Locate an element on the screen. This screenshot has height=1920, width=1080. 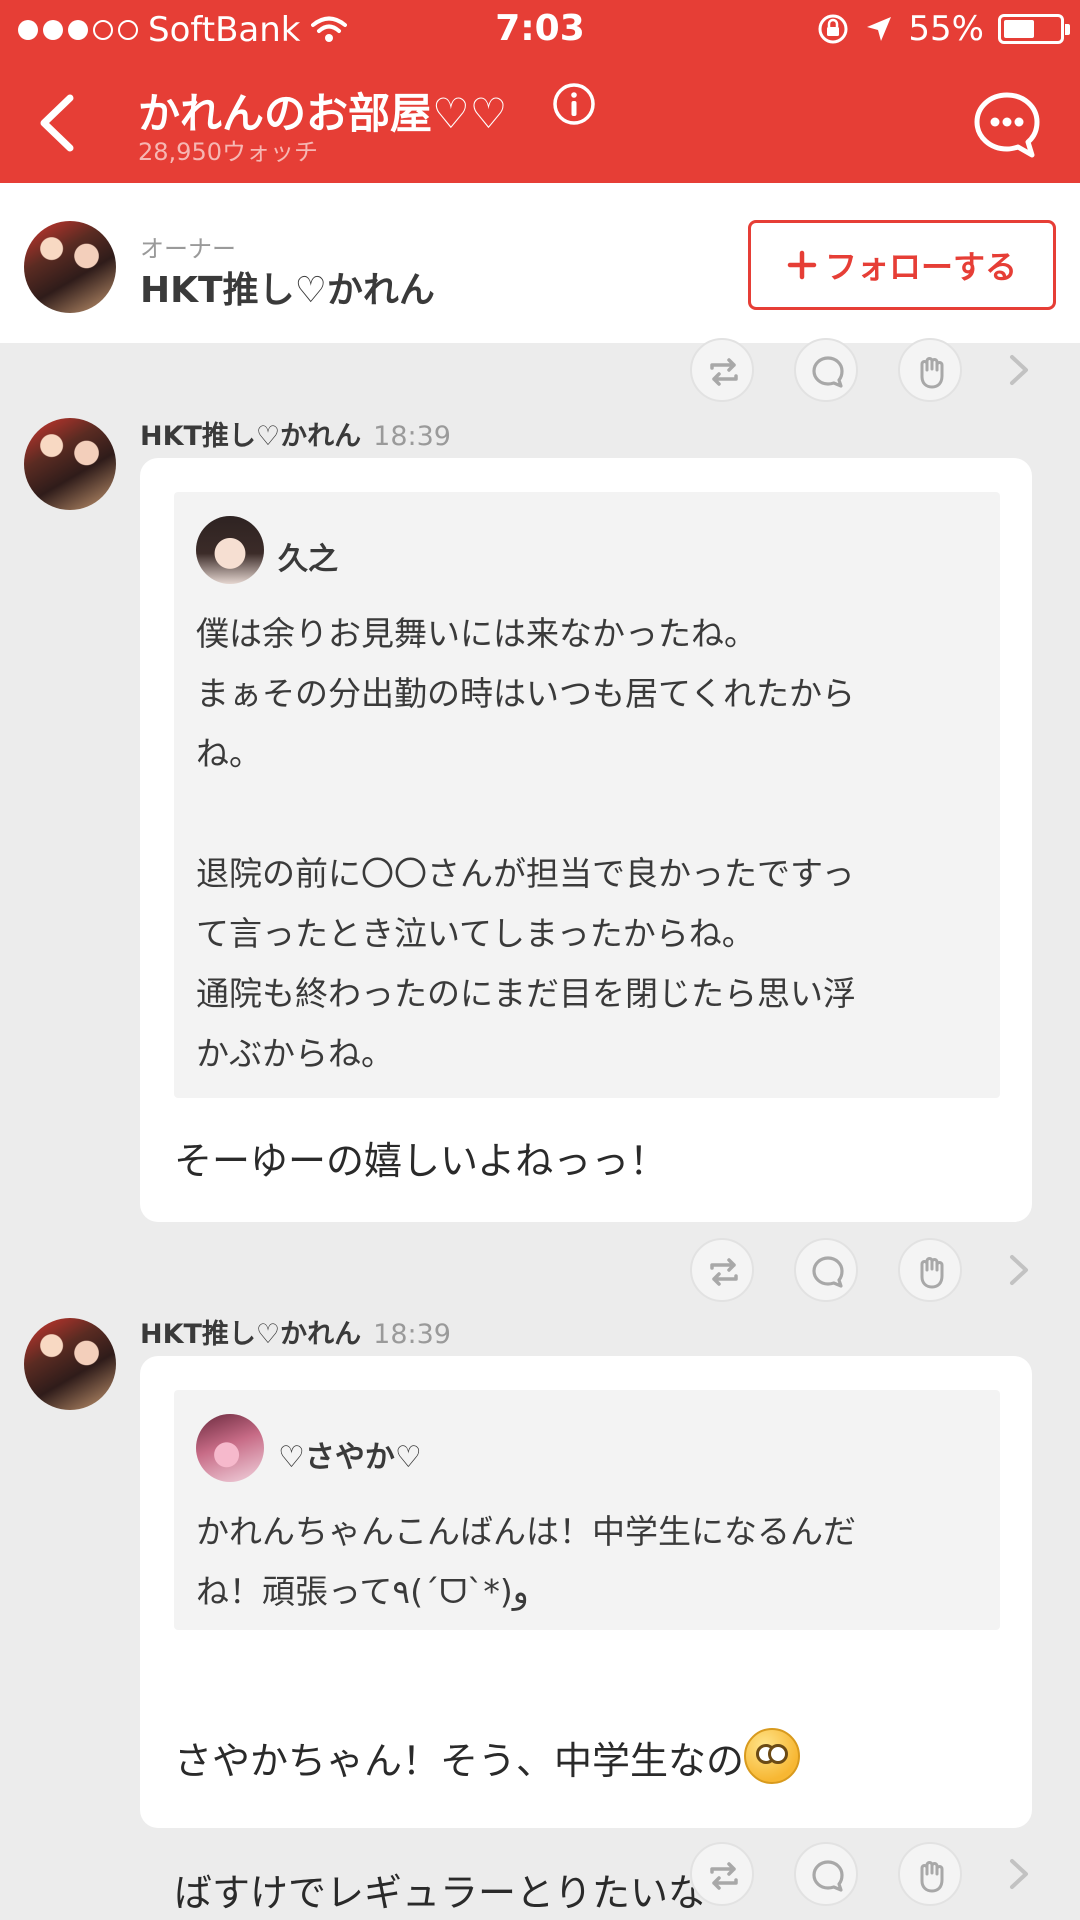
owner-bar: オーナー HKT推し♡かれん フォローする is located at coordinates (540, 263).